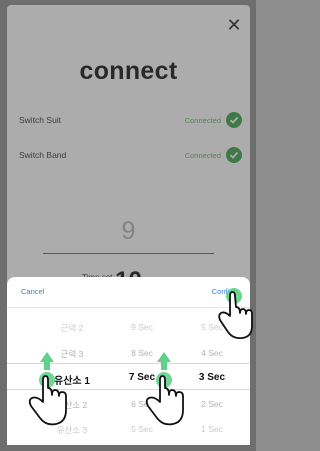 Image resolution: width=320 pixels, height=451 pixels. Describe the element at coordinates (142, 327) in the screenshot. I see `picker-item: 9 Sec` at that location.